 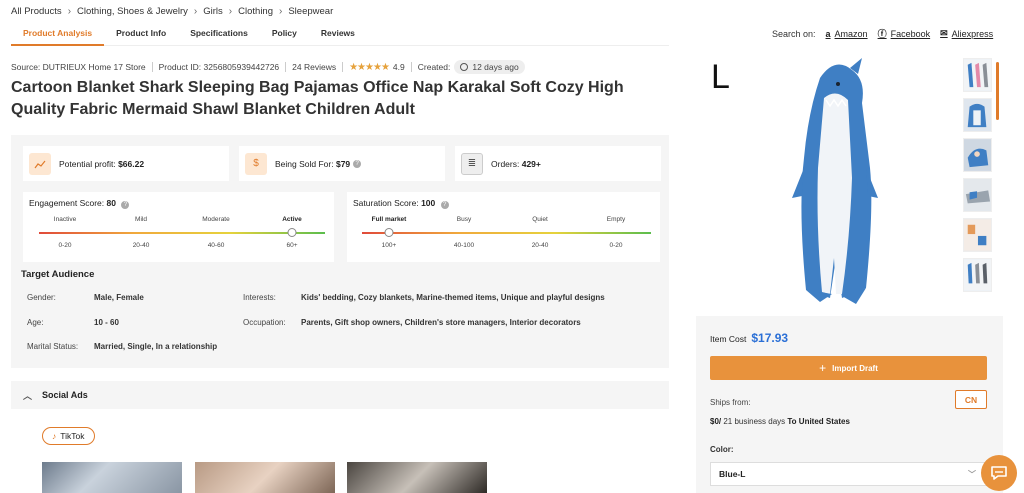 I want to click on color-selected-value: Blue-L, so click(x=732, y=474).